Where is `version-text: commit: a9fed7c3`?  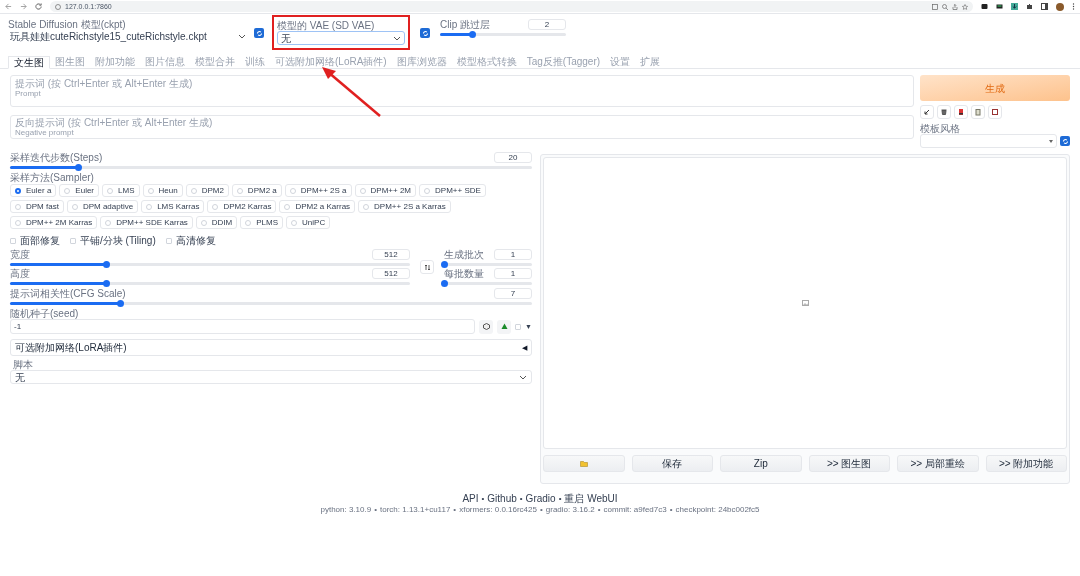
version-text: commit: a9fed7c3 is located at coordinates (635, 509).